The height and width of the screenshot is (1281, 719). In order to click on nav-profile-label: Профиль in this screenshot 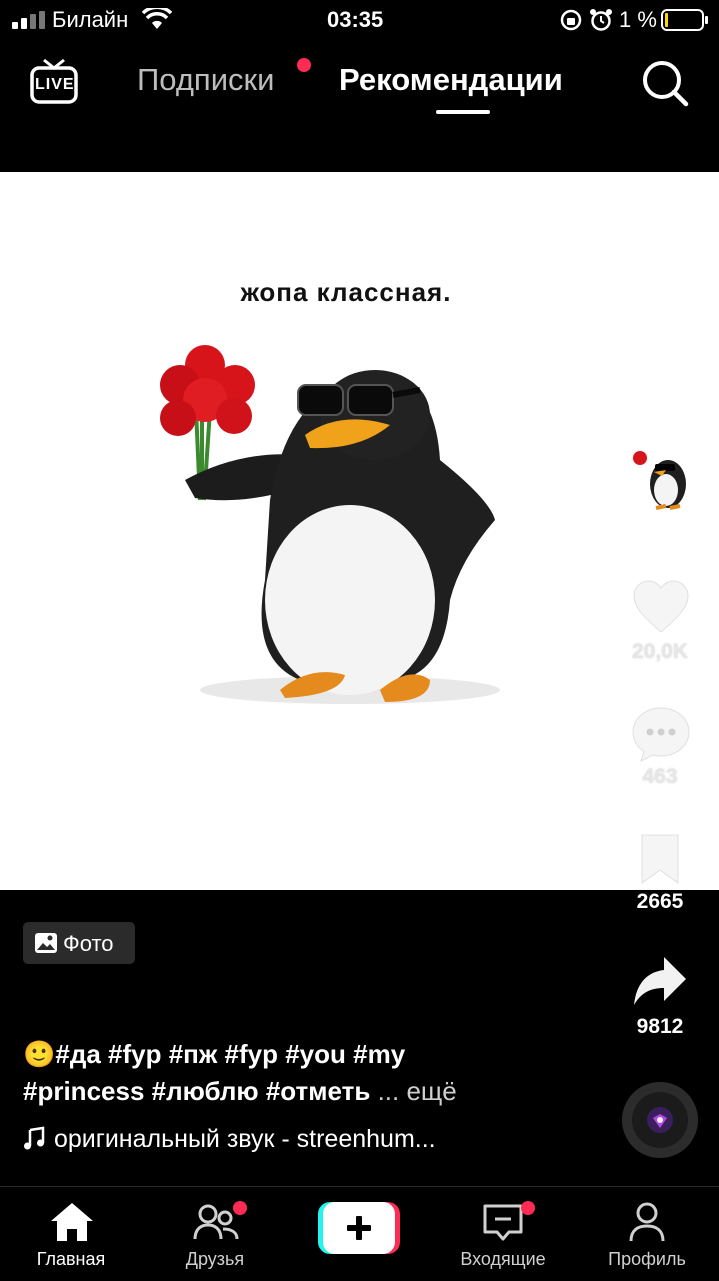, I will do `click(647, 1259)`.